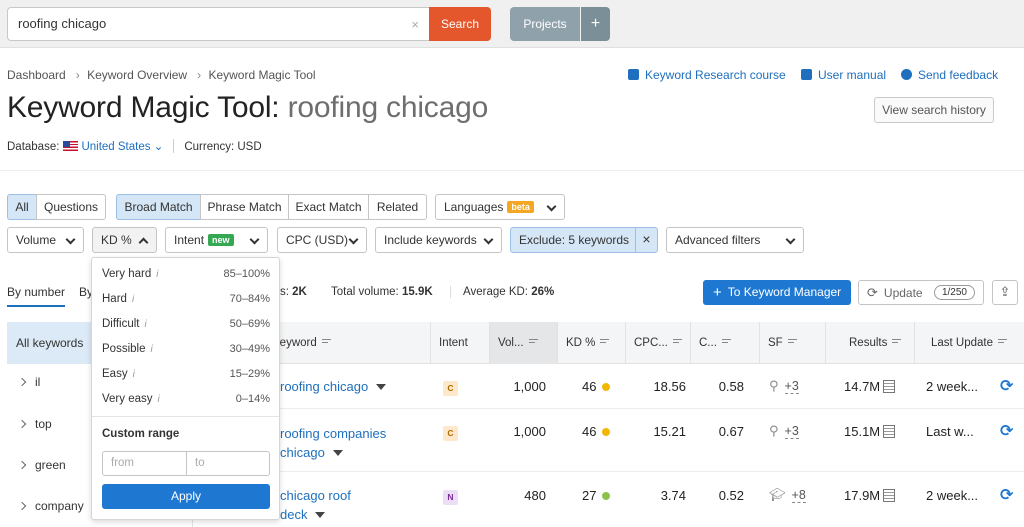  Describe the element at coordinates (158, 207) in the screenshot. I see `tab-broad-match: Broad Match` at that location.